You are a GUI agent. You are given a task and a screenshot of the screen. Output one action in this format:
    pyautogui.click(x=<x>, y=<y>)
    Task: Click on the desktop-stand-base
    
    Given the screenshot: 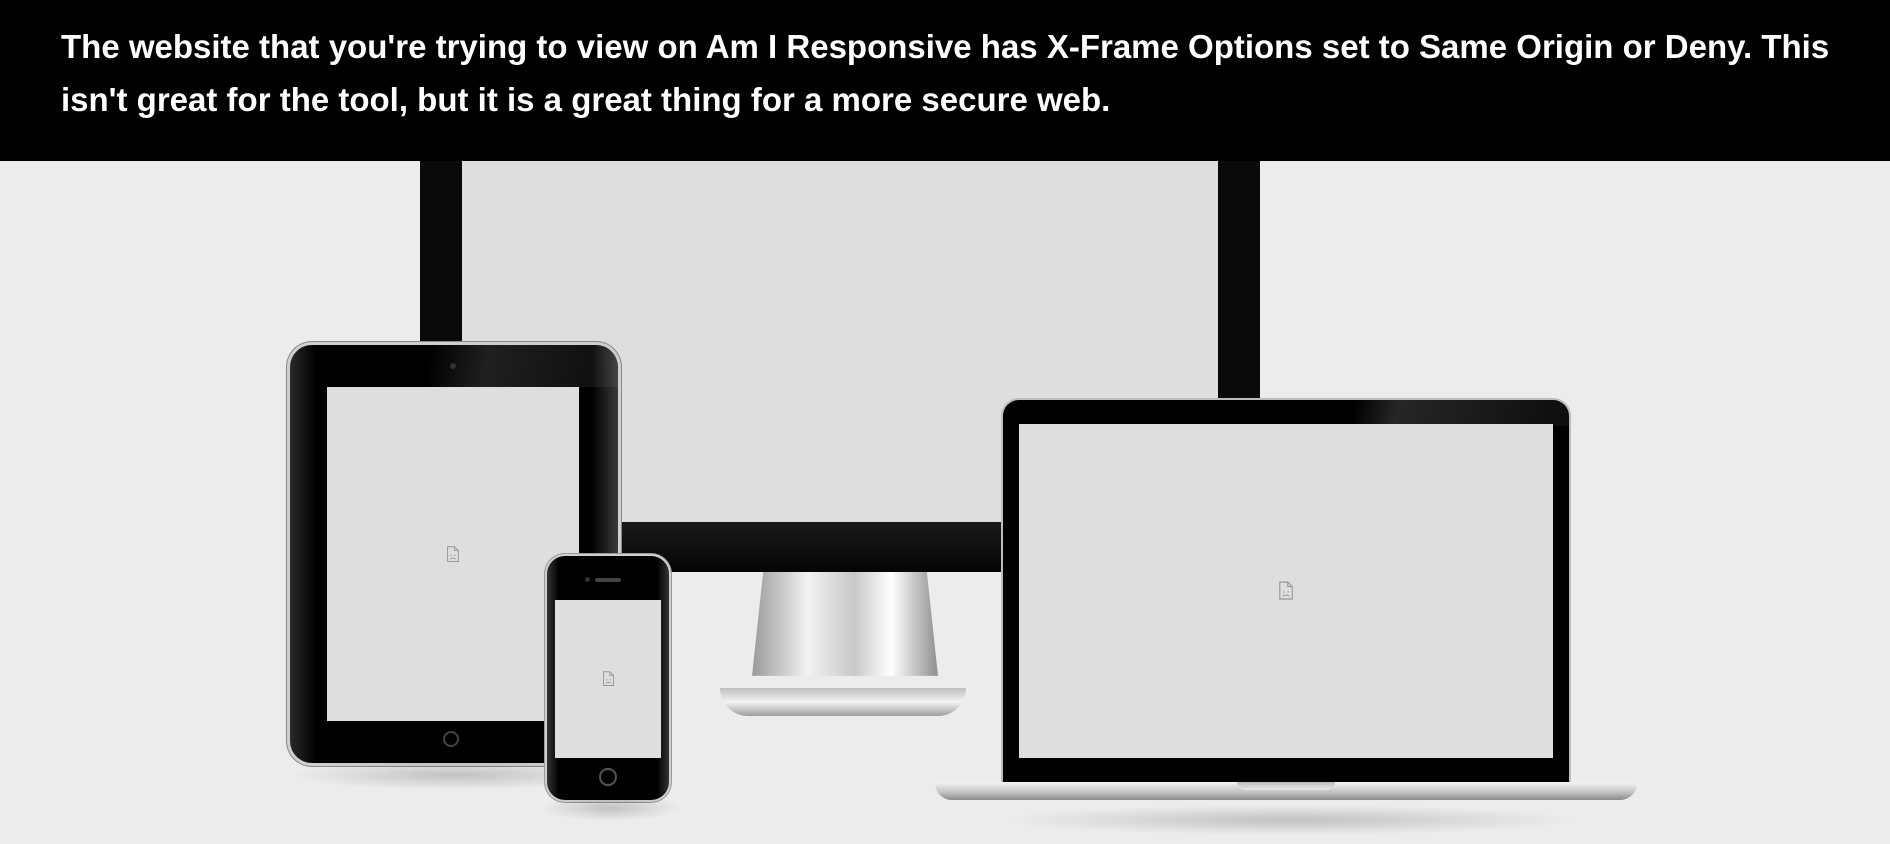 What is the action you would take?
    pyautogui.click(x=843, y=702)
    